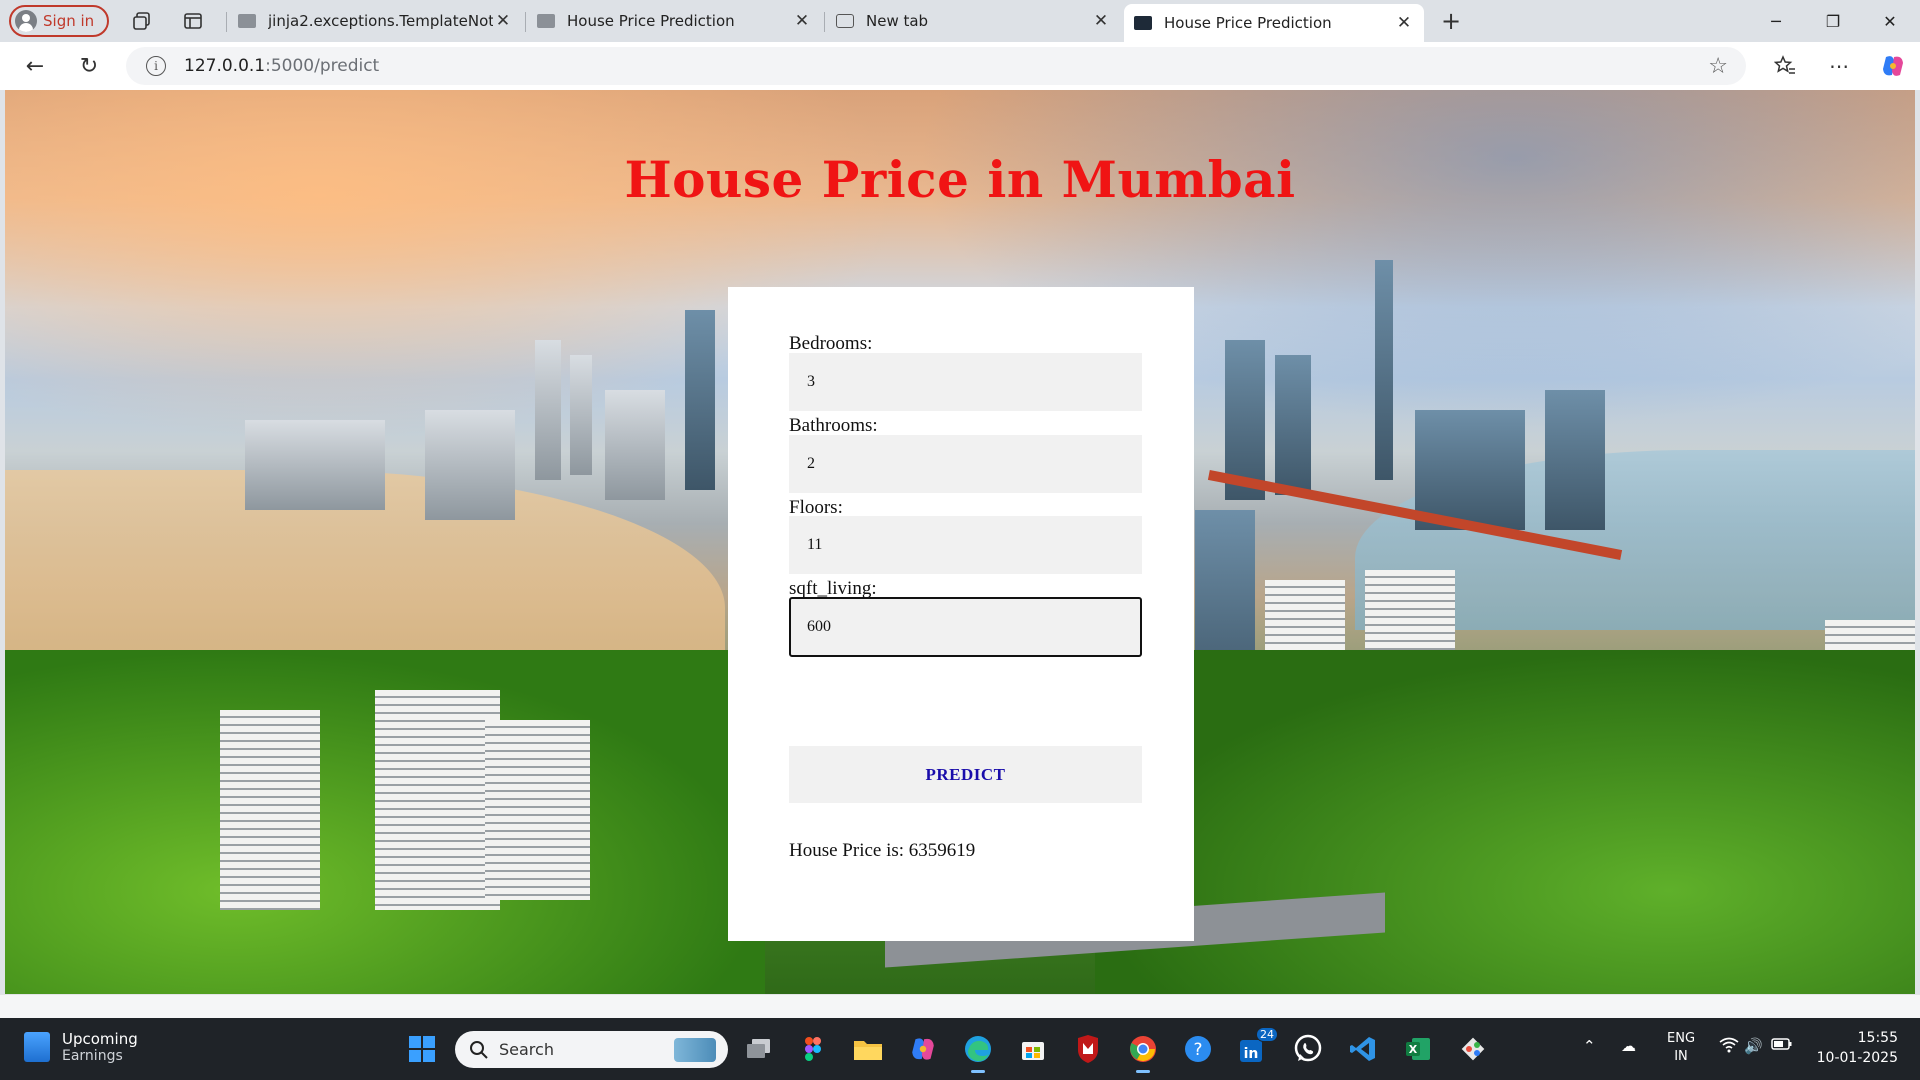 This screenshot has height=1080, width=1920. What do you see at coordinates (1143, 23) in the screenshot?
I see `terminal-favicon-icon` at bounding box center [1143, 23].